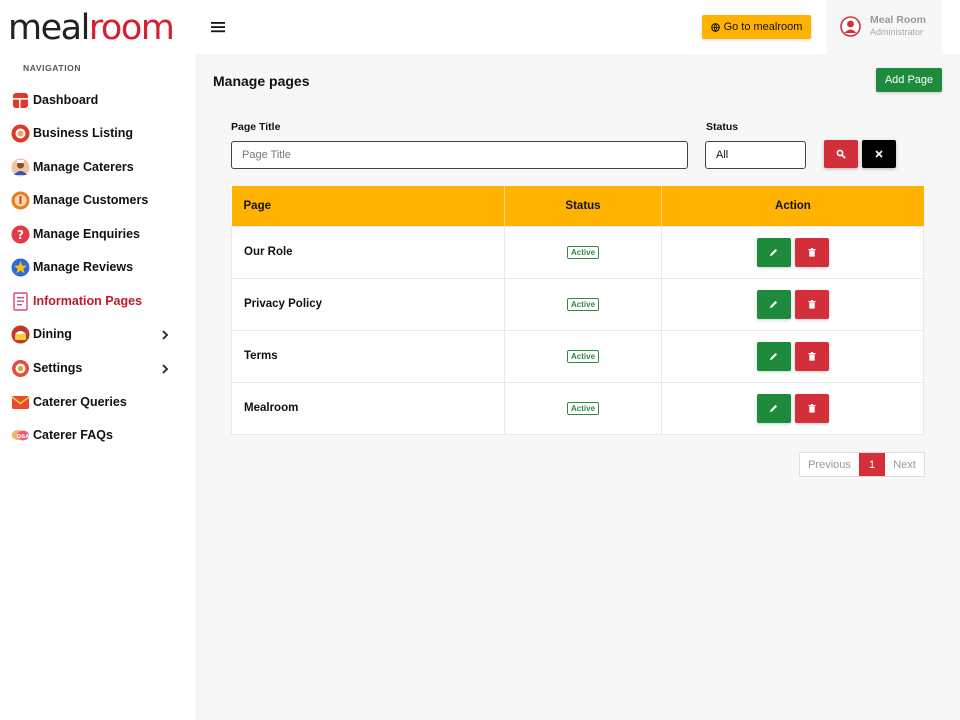  Describe the element at coordinates (23, 437) in the screenshot. I see `svg-text: Q&A` at that location.